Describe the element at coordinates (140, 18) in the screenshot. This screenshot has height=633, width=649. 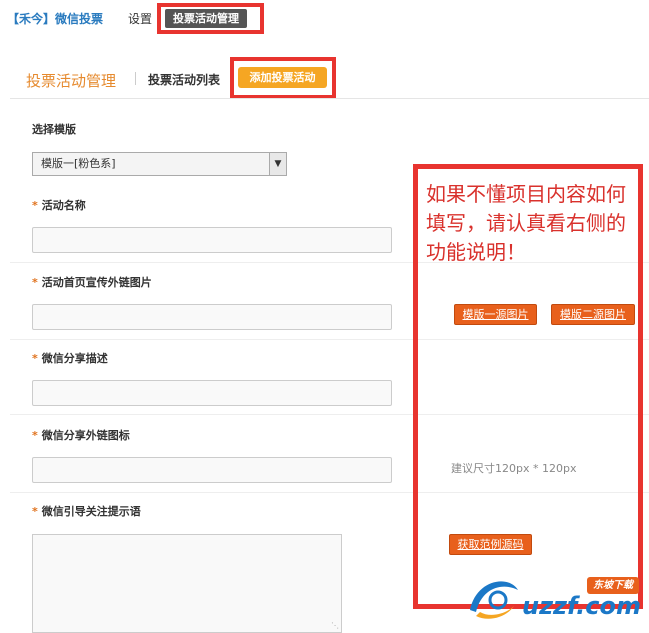
I see `nav-settings-link: 设置` at that location.